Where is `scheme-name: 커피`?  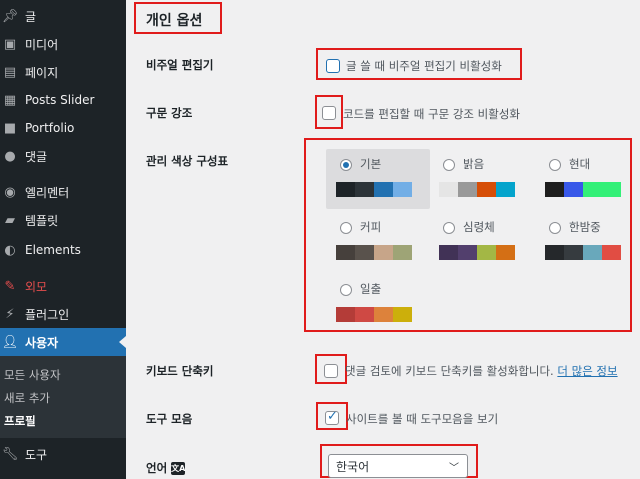
scheme-name: 커피 is located at coordinates (371, 227).